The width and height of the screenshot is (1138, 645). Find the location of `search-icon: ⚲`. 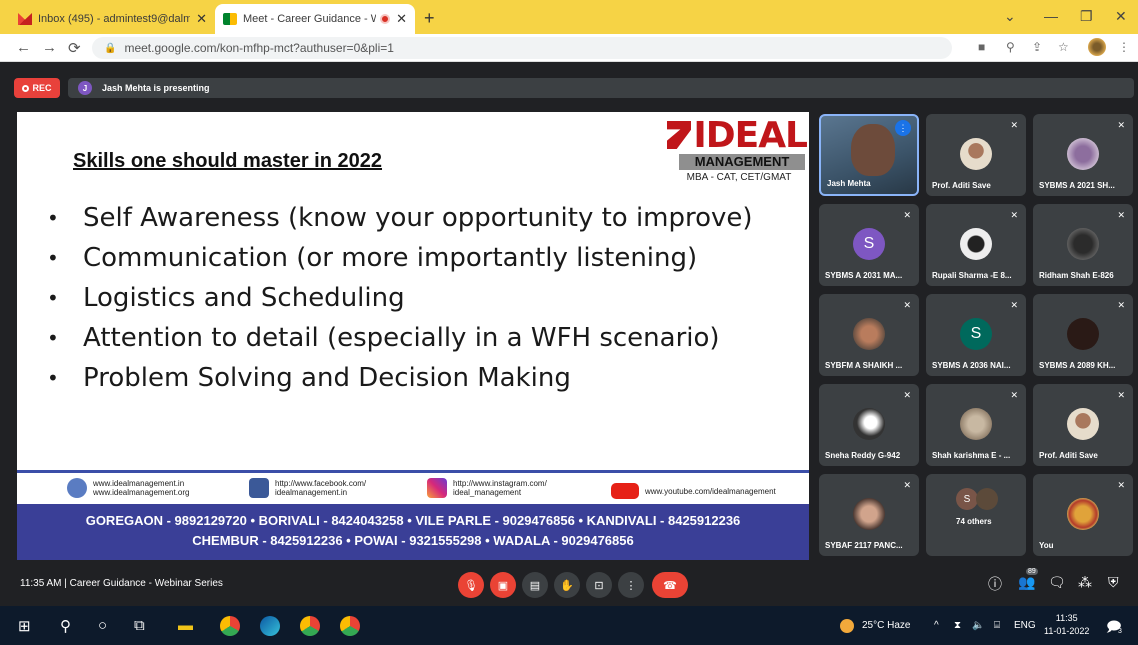

search-icon: ⚲ is located at coordinates (65, 626).